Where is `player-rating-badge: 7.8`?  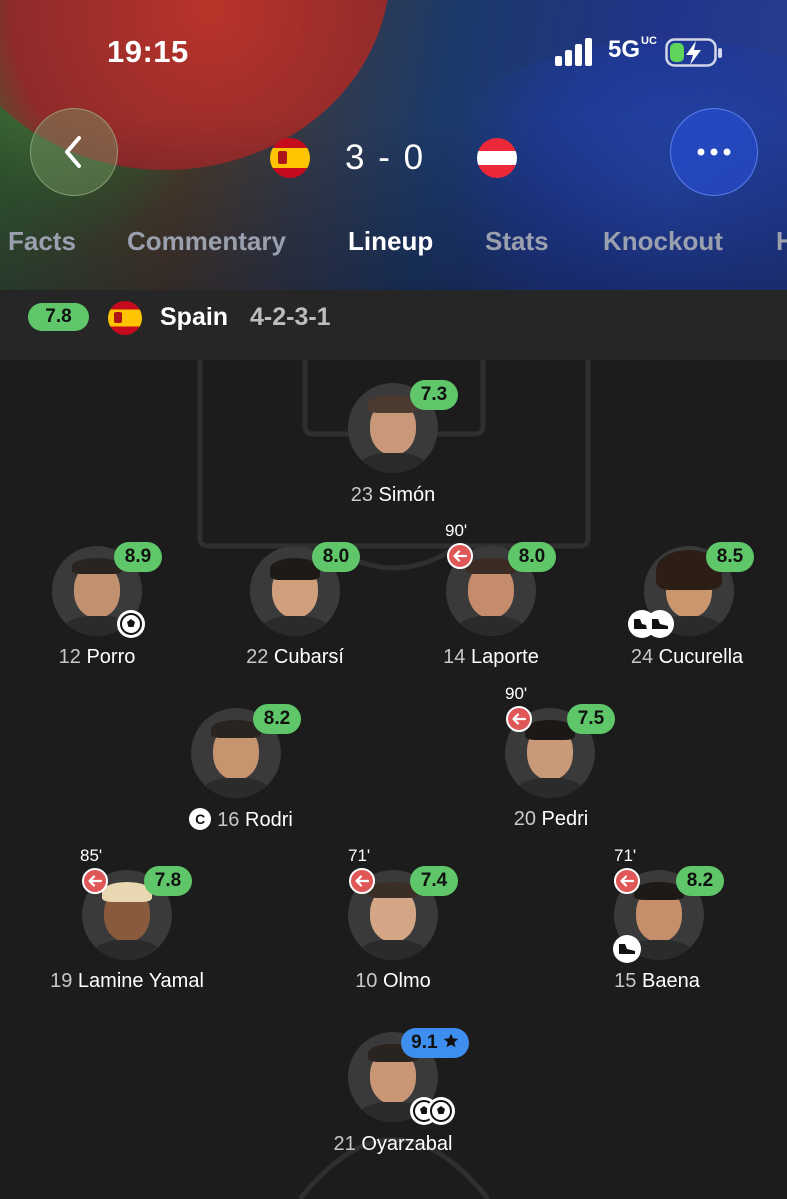
player-rating-badge: 7.8 is located at coordinates (168, 881).